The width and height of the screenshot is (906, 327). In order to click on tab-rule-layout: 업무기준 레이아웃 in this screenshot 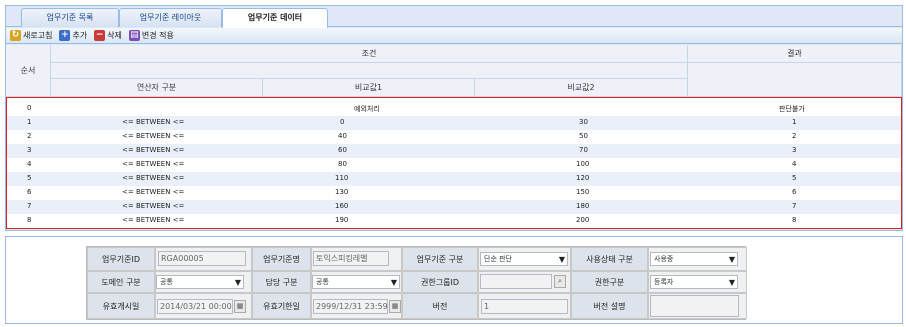, I will do `click(170, 17)`.